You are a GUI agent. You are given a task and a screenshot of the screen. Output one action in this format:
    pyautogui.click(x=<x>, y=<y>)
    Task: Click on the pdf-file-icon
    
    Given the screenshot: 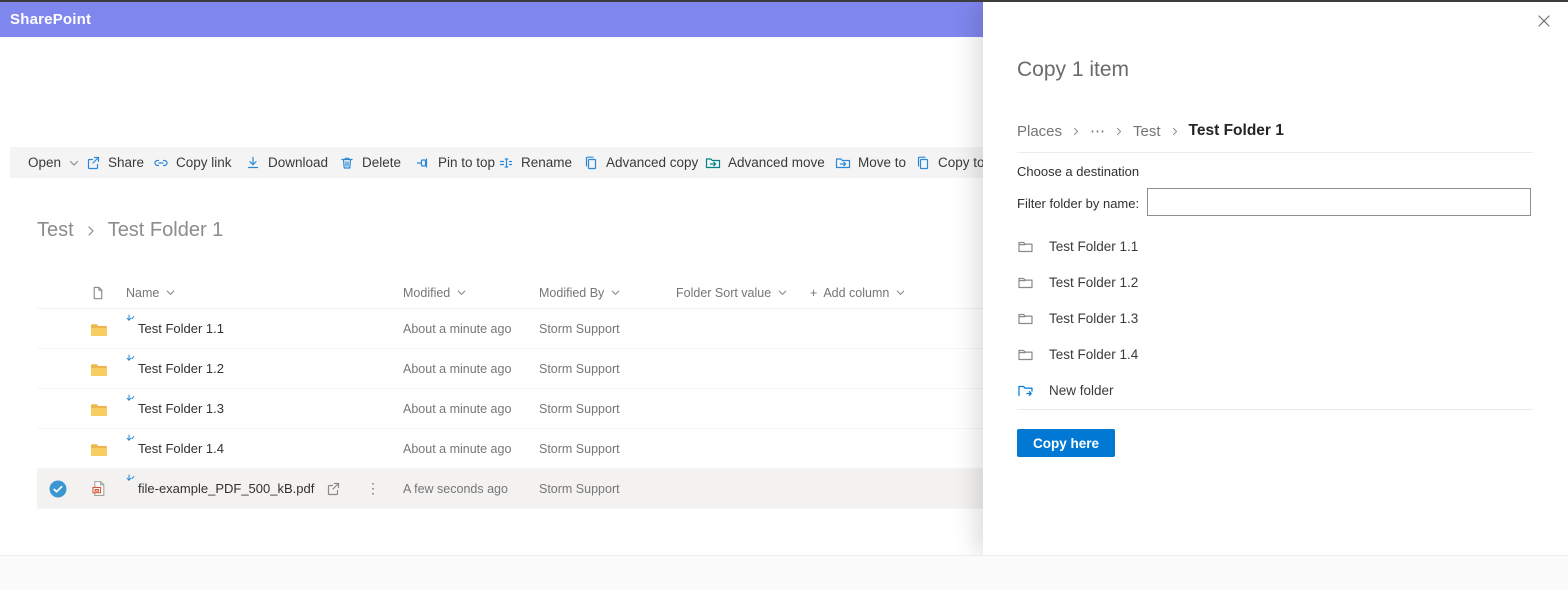 What is the action you would take?
    pyautogui.click(x=98, y=488)
    